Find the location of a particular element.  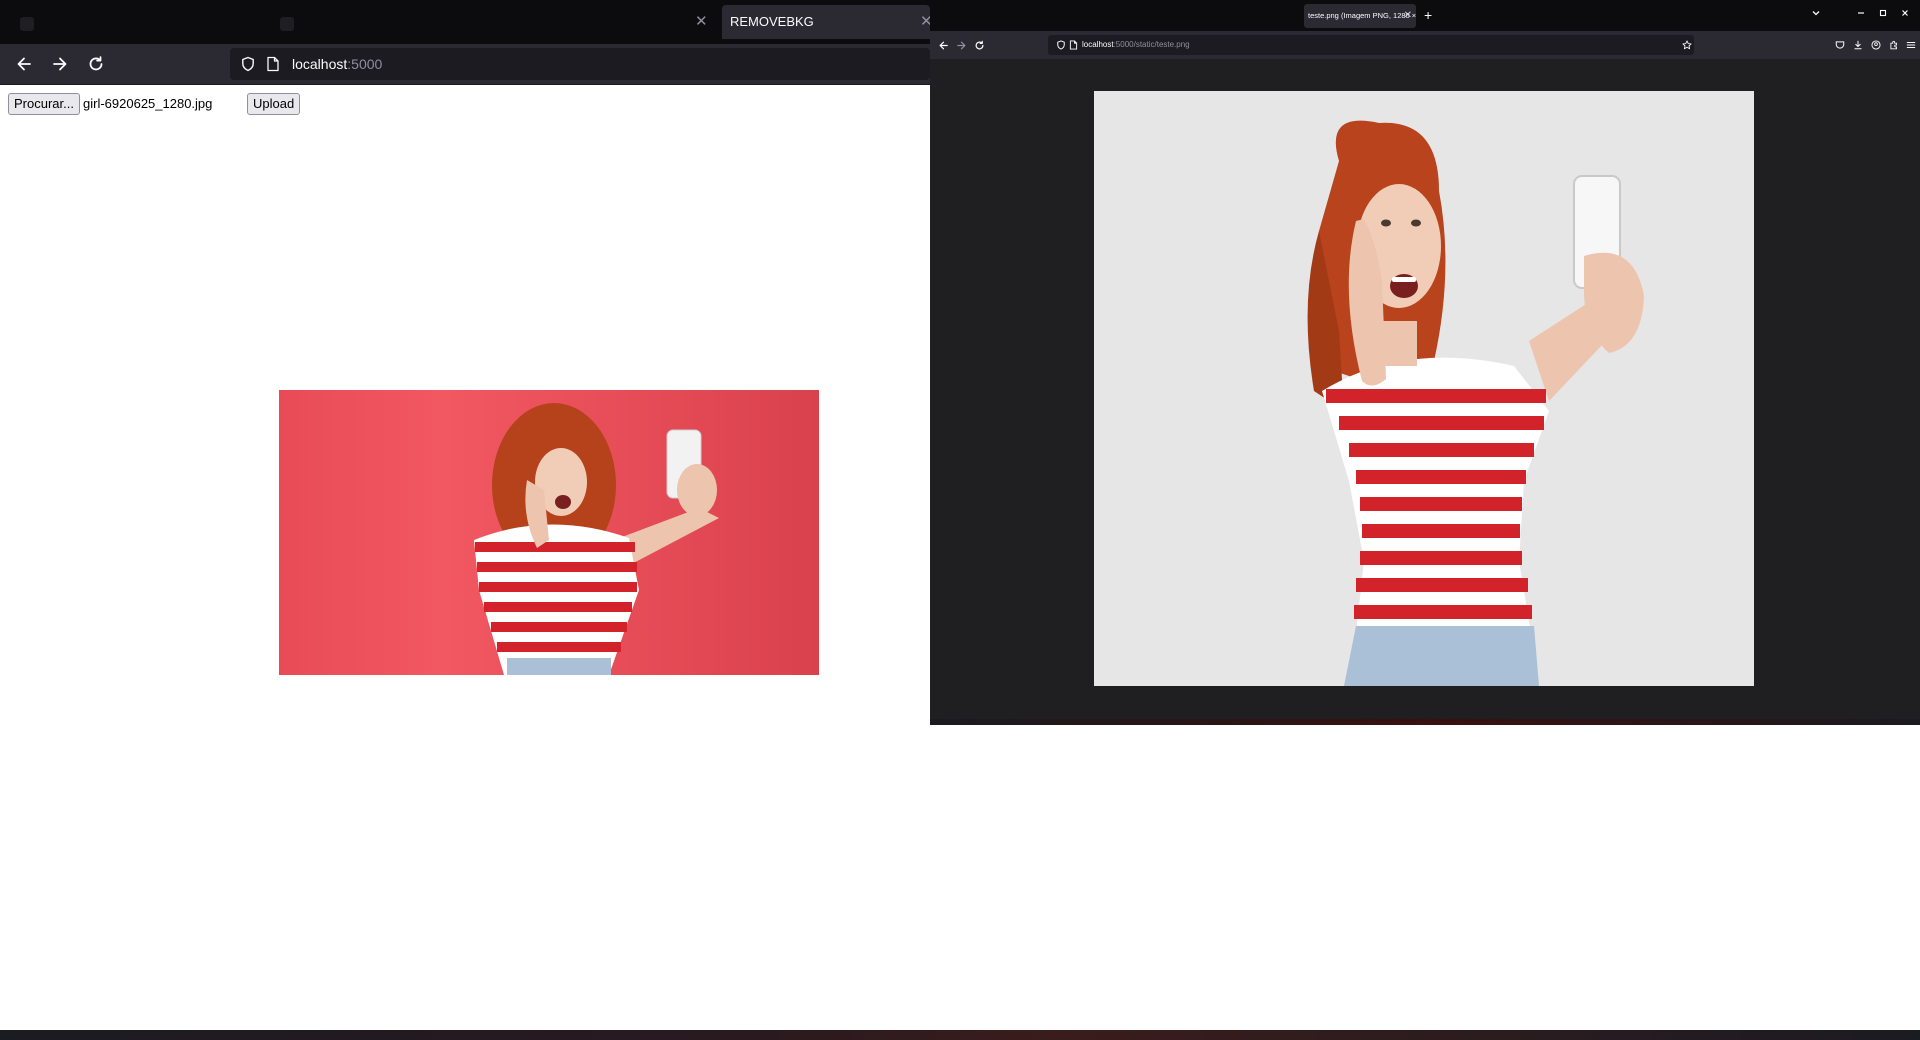

downloads-button is located at coordinates (1858, 45).